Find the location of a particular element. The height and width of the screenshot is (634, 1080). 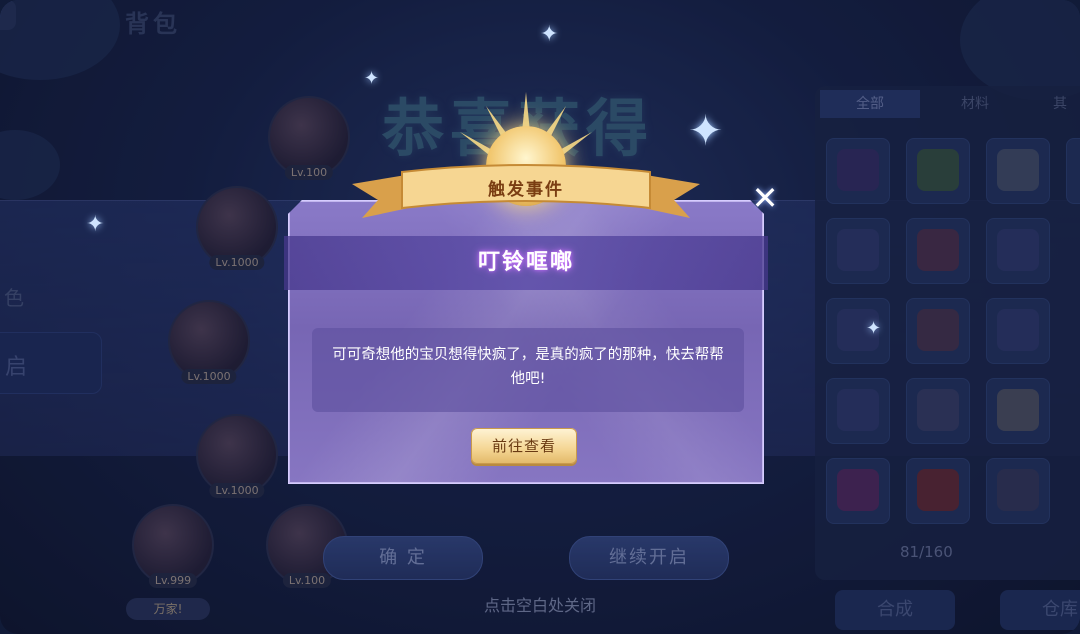

close-icon: ✕ is located at coordinates (765, 198).